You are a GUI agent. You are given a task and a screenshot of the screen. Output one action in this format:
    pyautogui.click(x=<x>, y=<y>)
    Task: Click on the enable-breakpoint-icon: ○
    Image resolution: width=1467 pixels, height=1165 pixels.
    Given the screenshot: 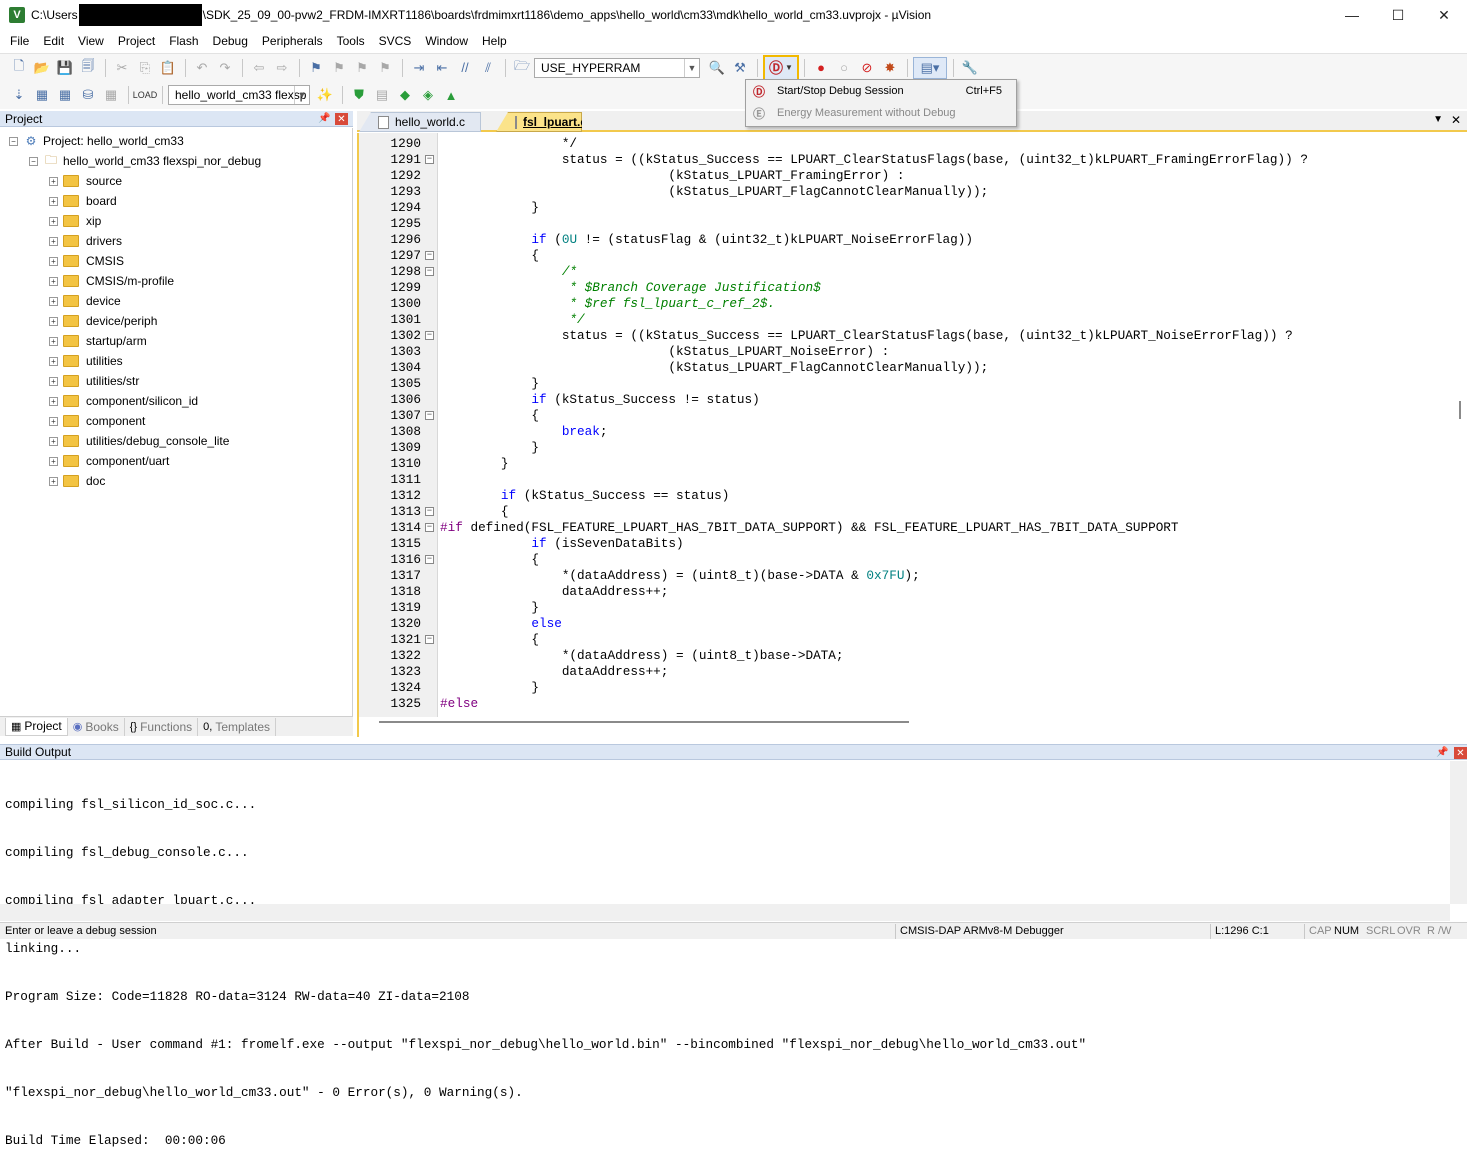 What is the action you would take?
    pyautogui.click(x=844, y=68)
    